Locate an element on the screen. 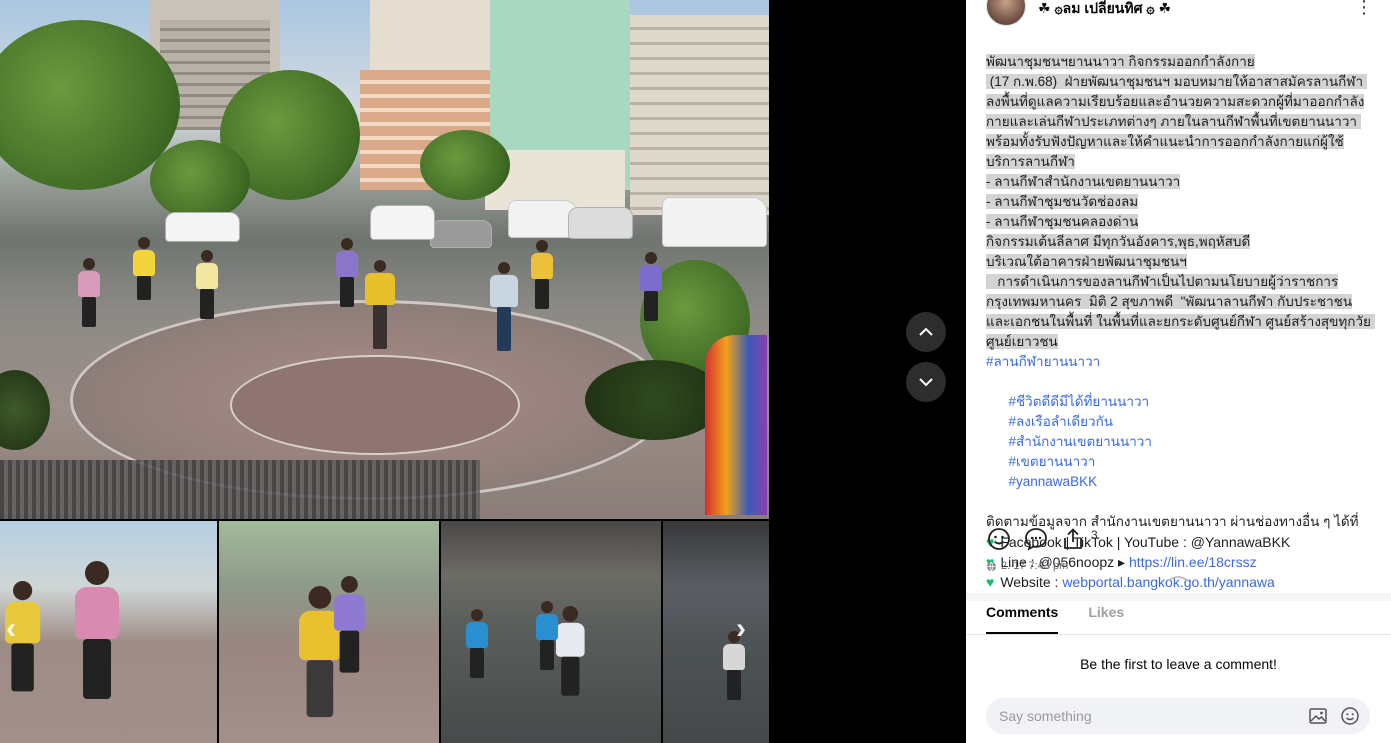 Image resolution: width=1391 pixels, height=743 pixels. comment-tabs: Comments Likes is located at coordinates (1070, 619).